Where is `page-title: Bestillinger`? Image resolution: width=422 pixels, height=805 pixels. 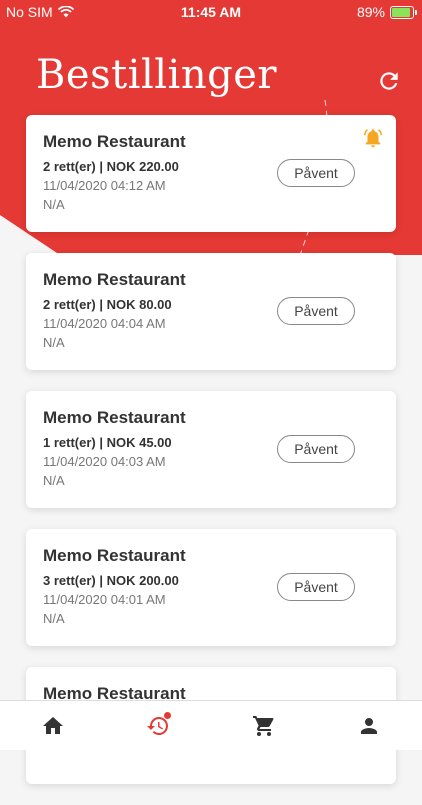
page-title: Bestillinger is located at coordinates (156, 75).